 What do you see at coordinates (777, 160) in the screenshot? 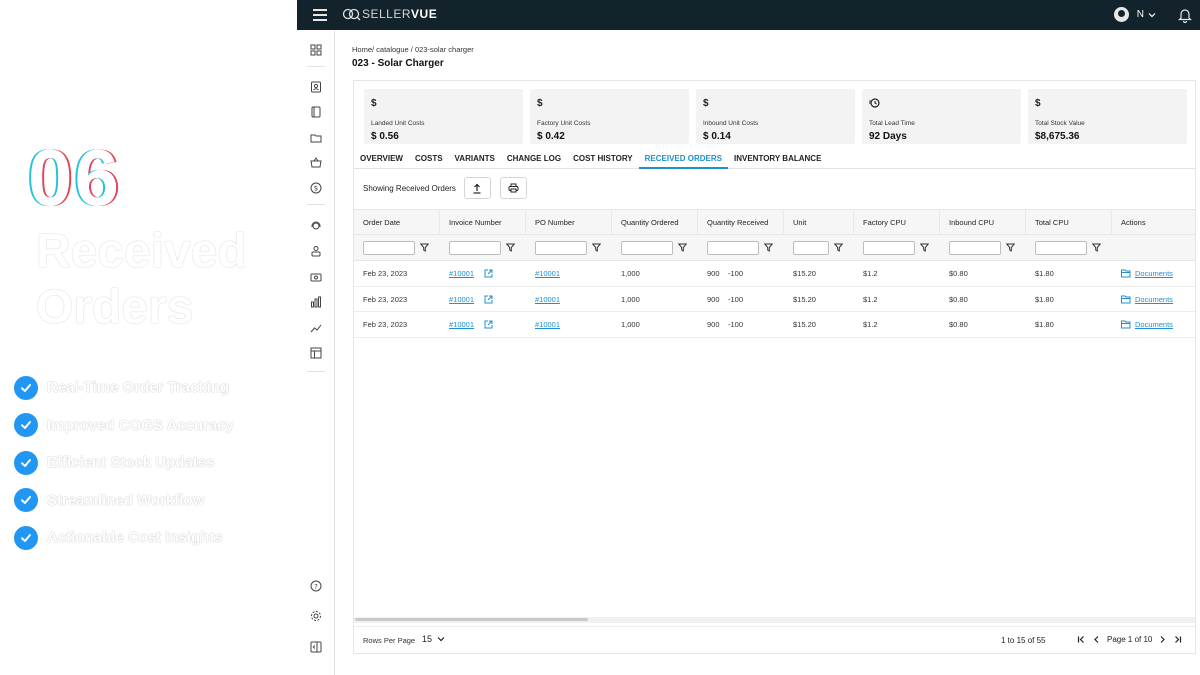
I see `tab-inventory-balance: INVENTORY BALANCE` at bounding box center [777, 160].